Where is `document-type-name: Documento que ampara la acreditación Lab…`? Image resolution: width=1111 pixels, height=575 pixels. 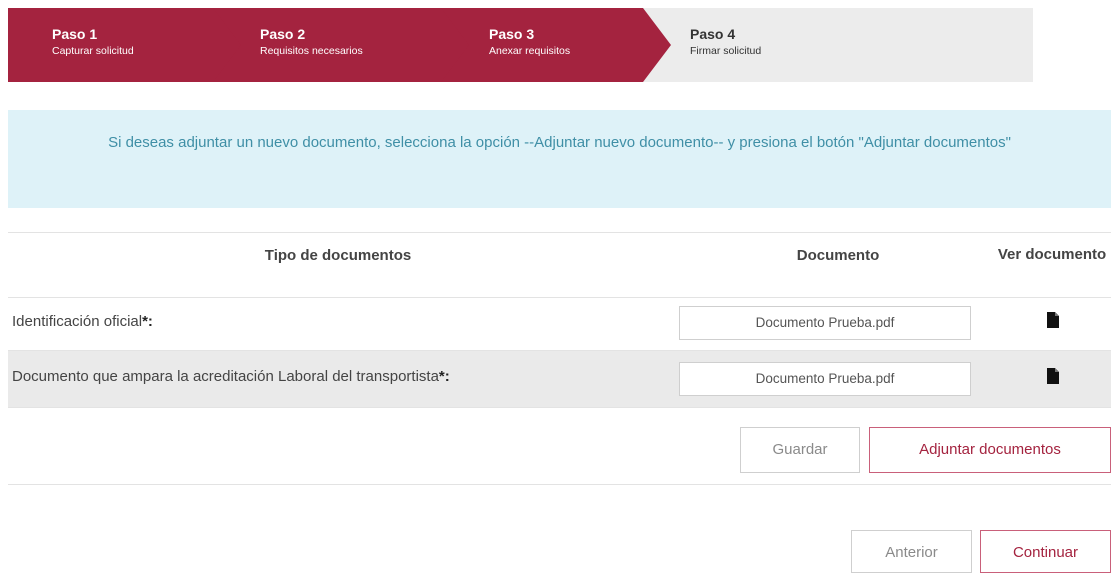 document-type-name: Documento que ampara la acreditación Lab… is located at coordinates (225, 376).